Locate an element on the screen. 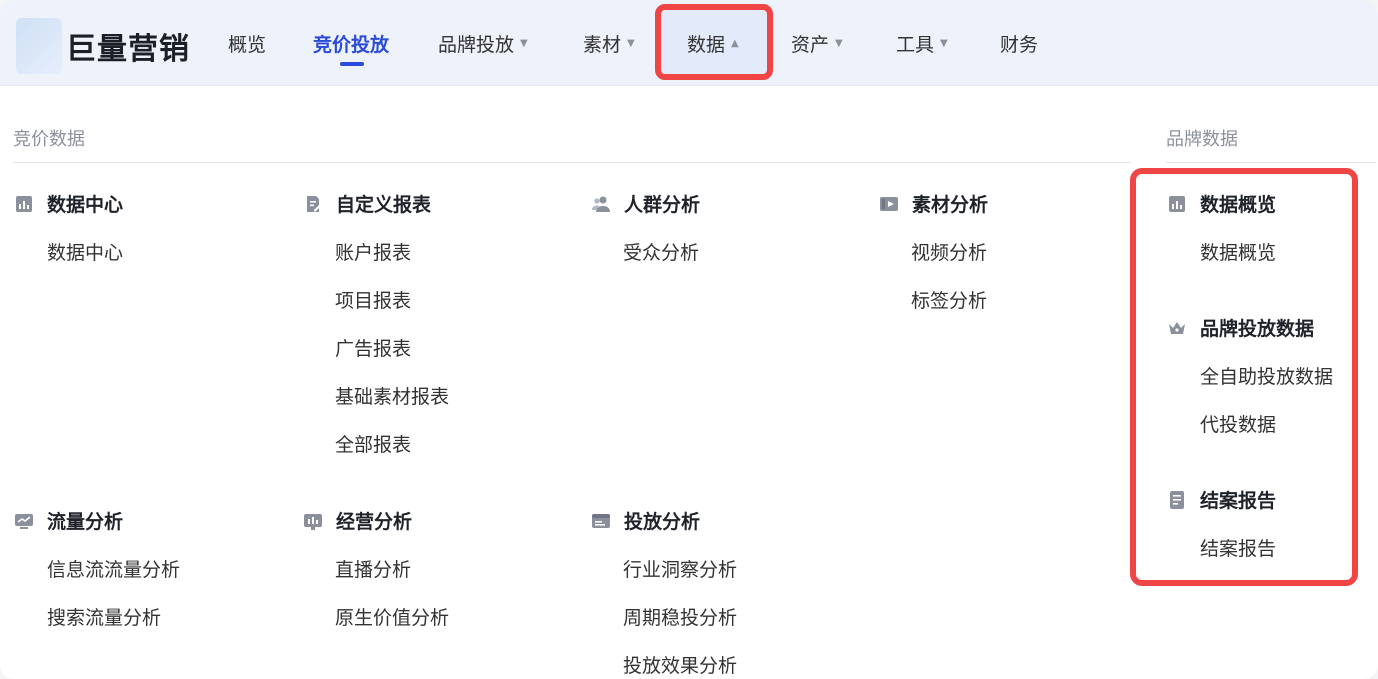 This screenshot has width=1378, height=679. nav-finance: 财务 is located at coordinates (1019, 43).